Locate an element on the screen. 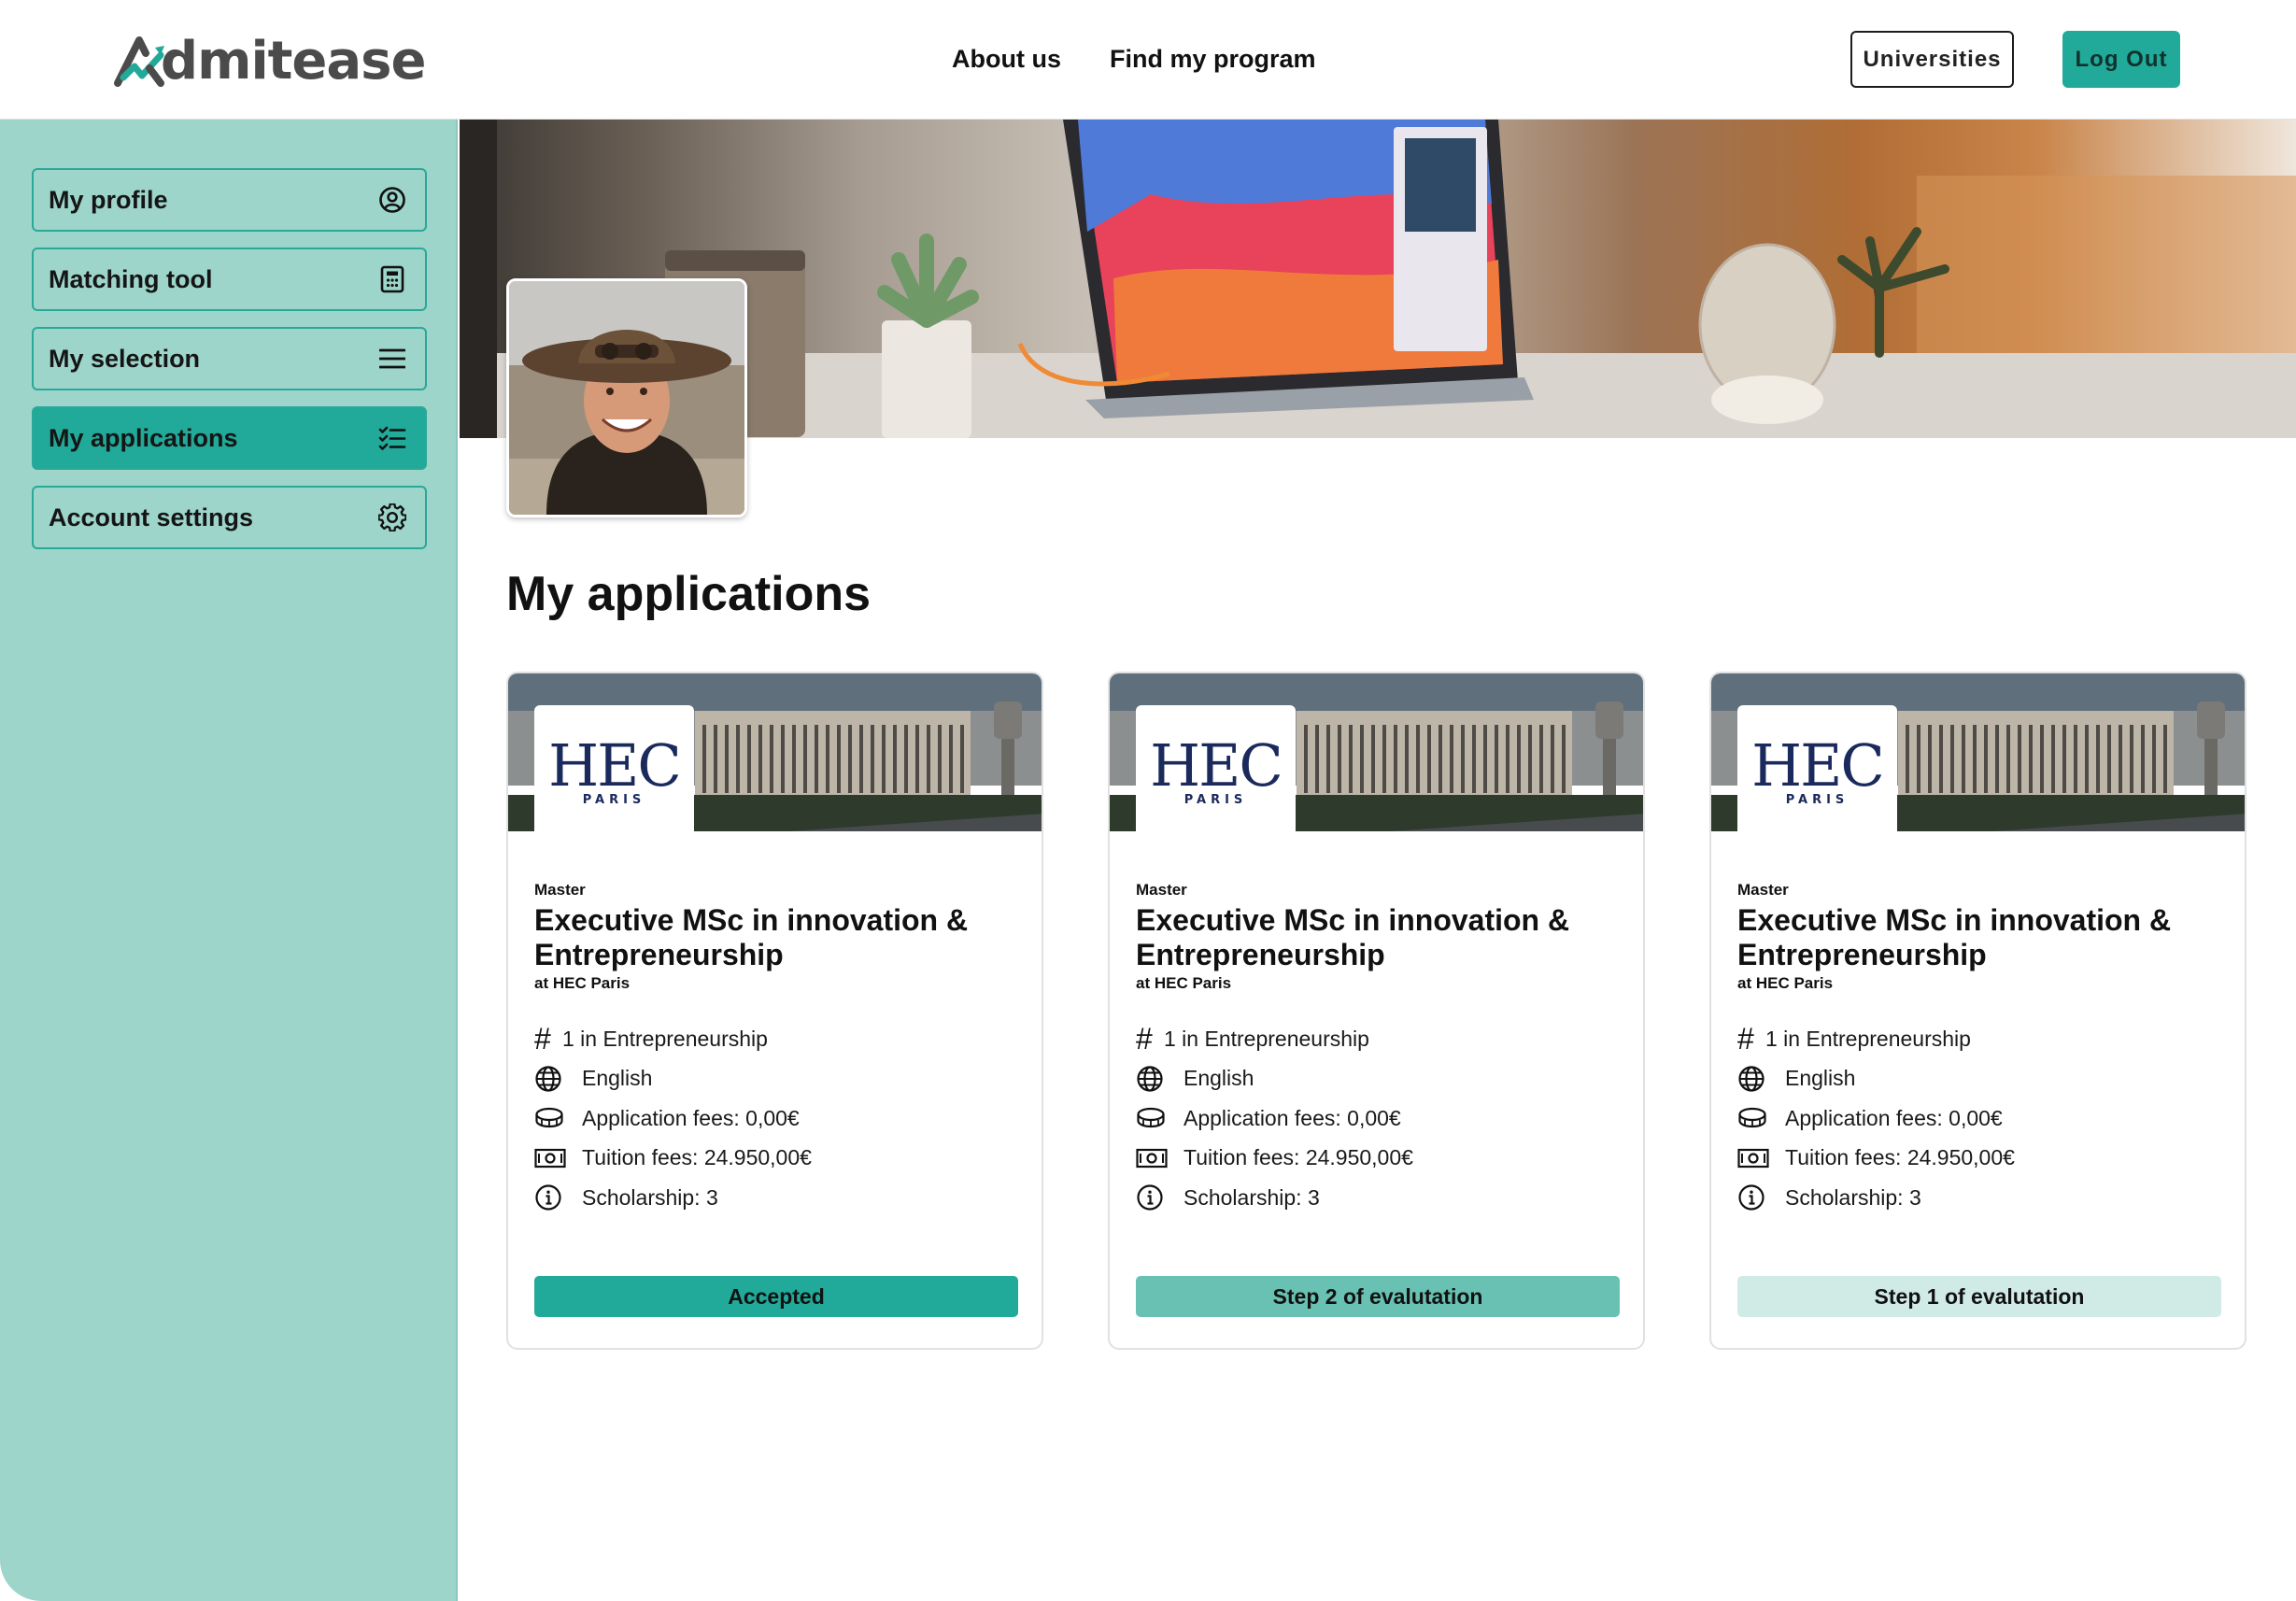  application-status-badge: Step 2 of evalutation is located at coordinates (1378, 1296).